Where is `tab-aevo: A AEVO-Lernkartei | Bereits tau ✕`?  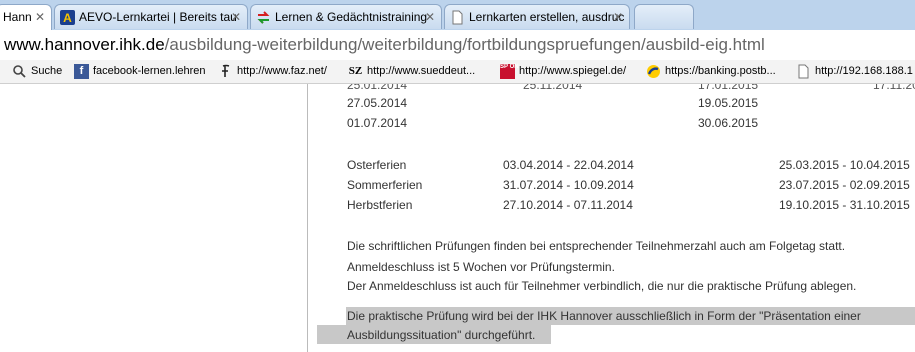 tab-aevo: A AEVO-Lernkartei | Bereits tau ✕ is located at coordinates (151, 16).